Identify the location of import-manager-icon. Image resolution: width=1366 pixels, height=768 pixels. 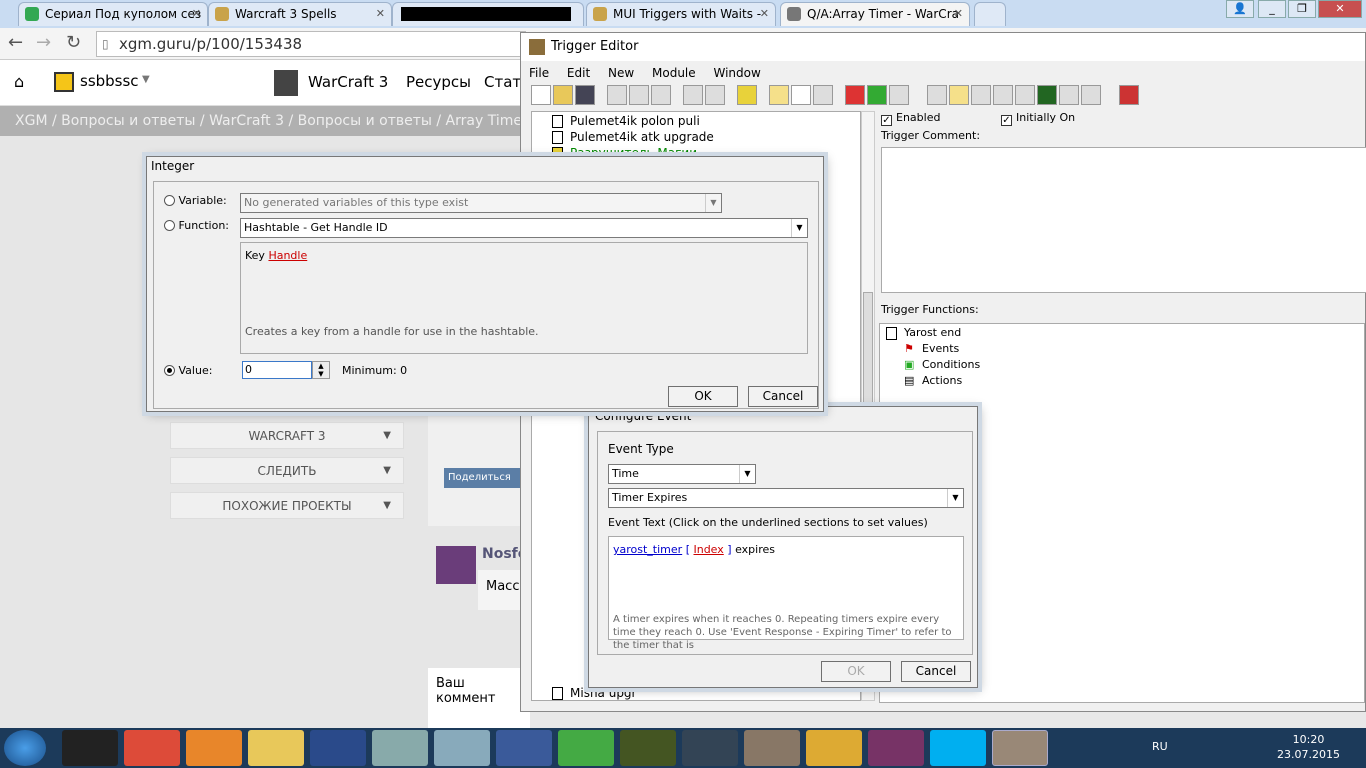
(1091, 95).